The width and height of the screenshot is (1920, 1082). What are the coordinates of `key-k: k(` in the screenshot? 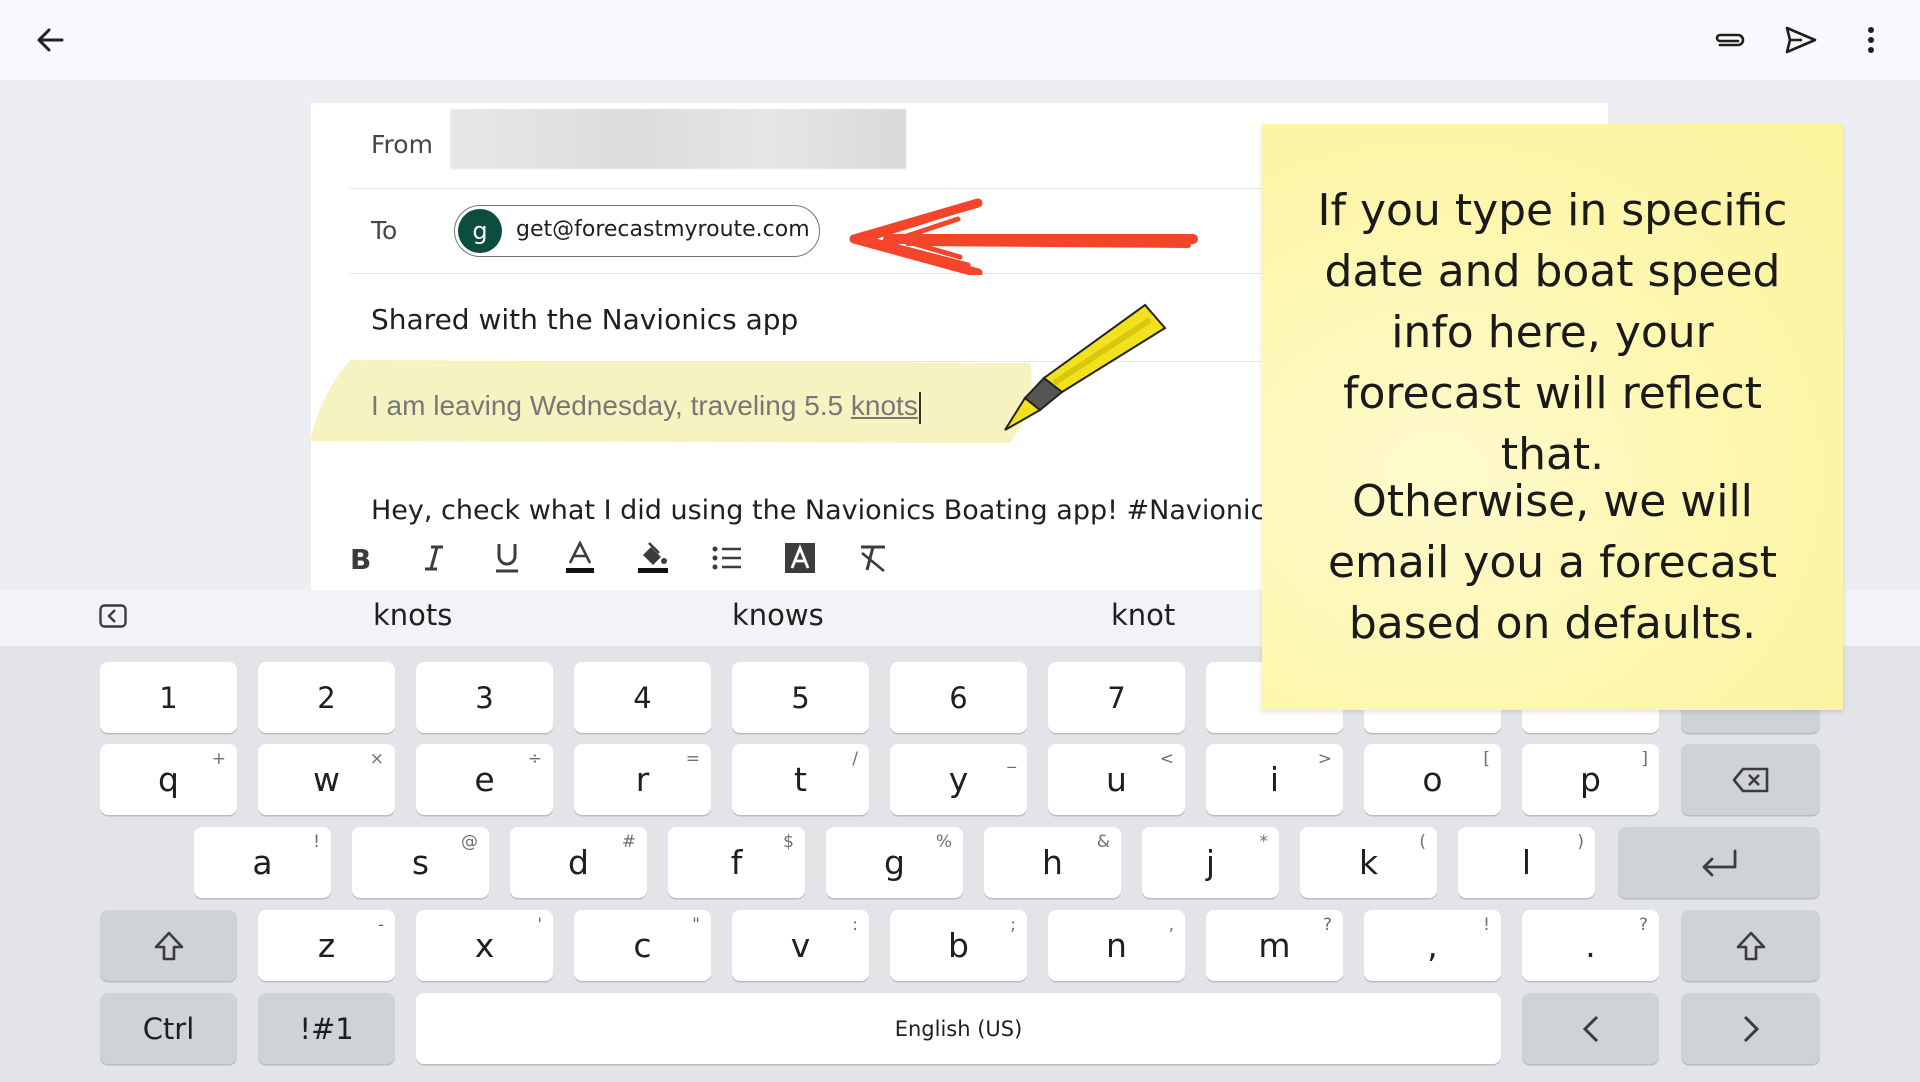 It's located at (1368, 862).